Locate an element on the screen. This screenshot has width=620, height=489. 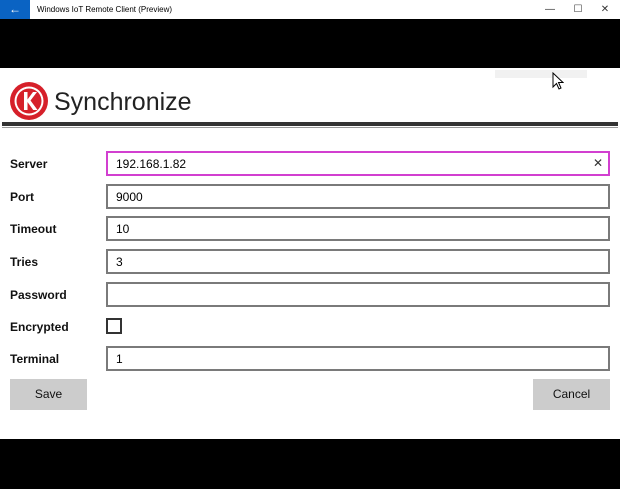
mouse-cursor-icon is located at coordinates (558, 81).